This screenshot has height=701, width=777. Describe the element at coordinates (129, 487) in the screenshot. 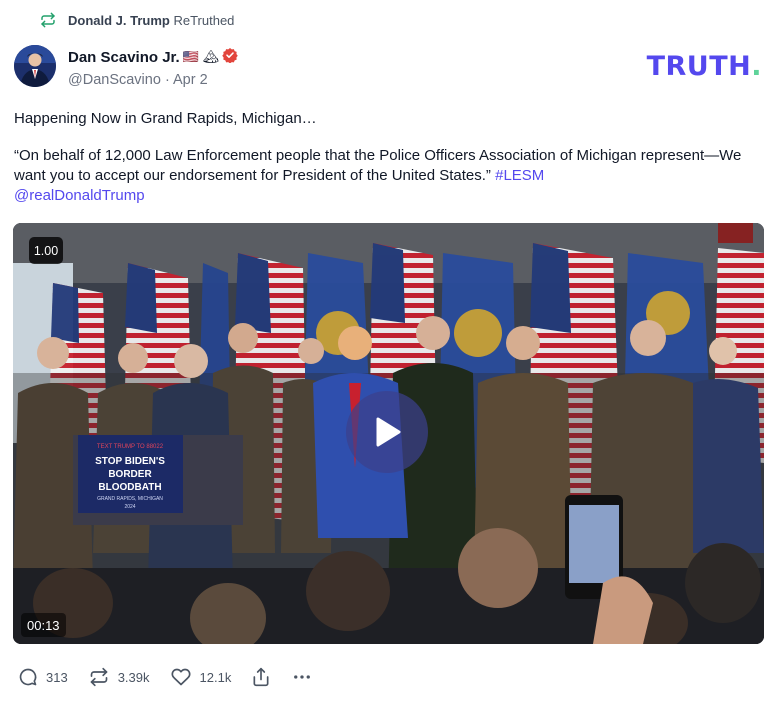

I see `podium-sign-line3: BLOODBATH` at that location.